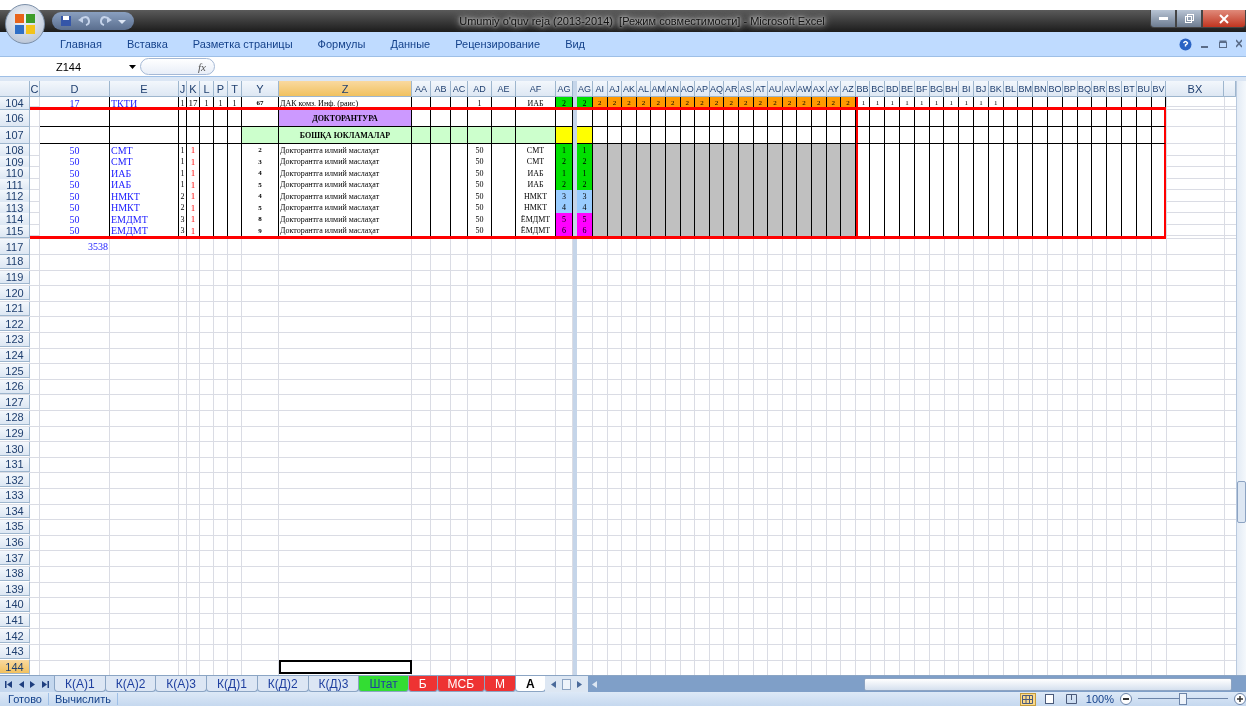 The image size is (1246, 706). I want to click on column-header: AZ, so click(848, 89).